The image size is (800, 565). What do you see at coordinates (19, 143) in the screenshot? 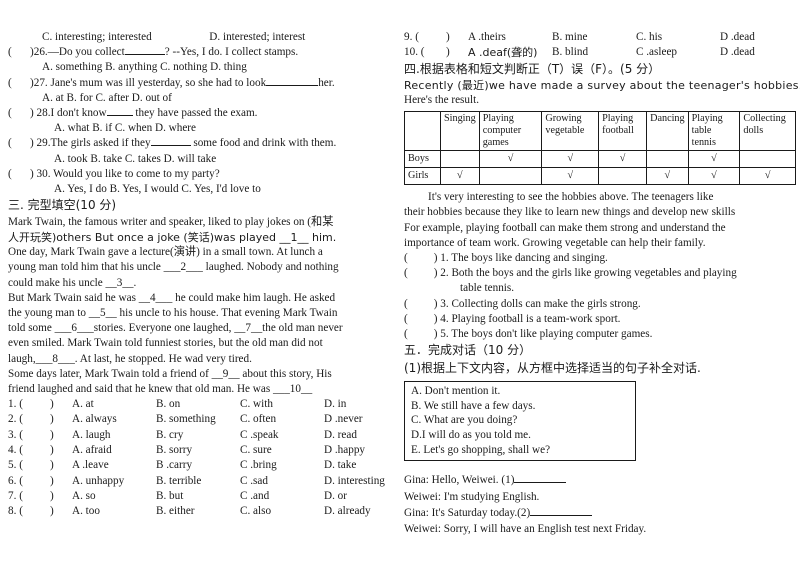
I see `answer-bracket-29: (` at bounding box center [19, 143].